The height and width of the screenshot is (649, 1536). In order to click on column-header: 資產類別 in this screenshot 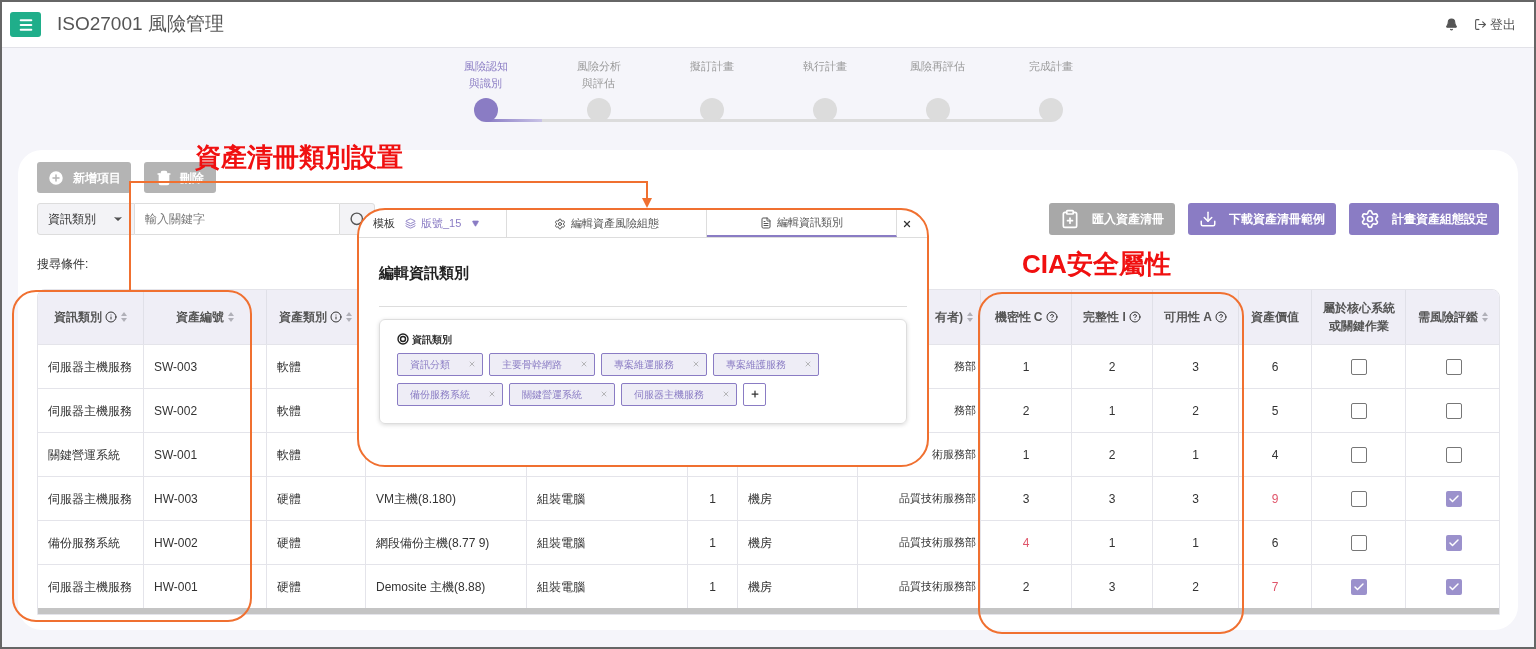, I will do `click(303, 317)`.